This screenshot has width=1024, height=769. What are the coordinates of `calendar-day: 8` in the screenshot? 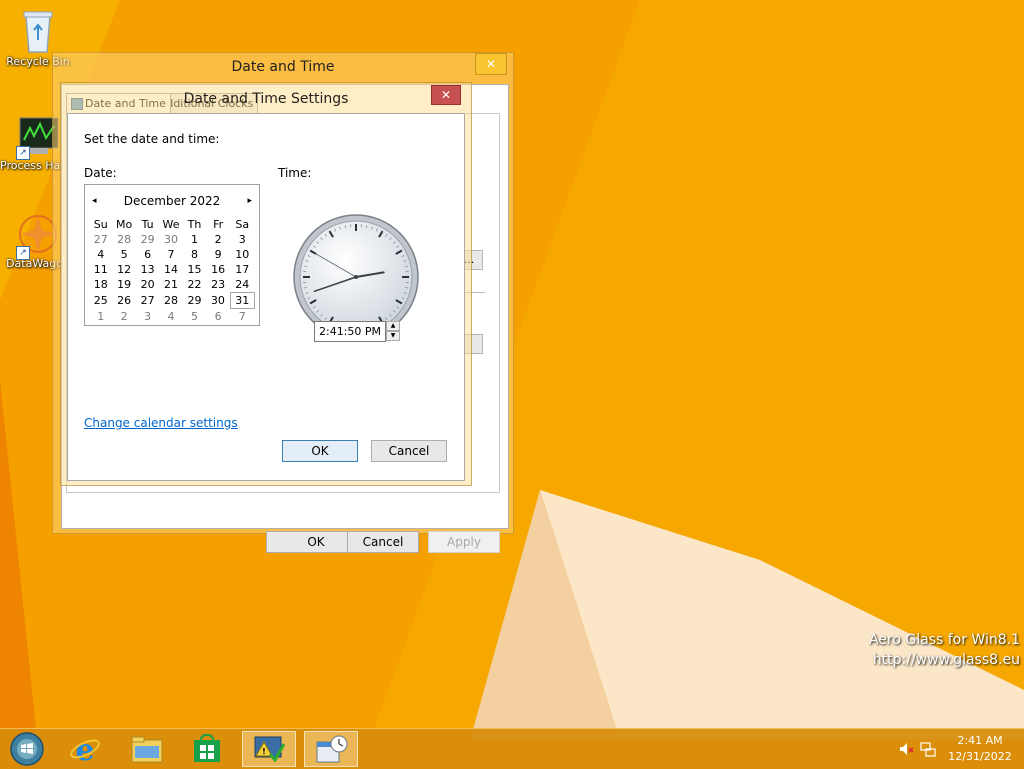 It's located at (194, 254).